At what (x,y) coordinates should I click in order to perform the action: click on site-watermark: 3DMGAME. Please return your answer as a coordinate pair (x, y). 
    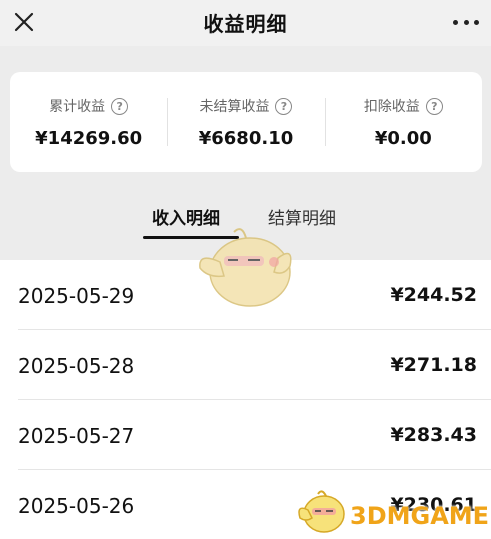
    Looking at the image, I should click on (392, 511).